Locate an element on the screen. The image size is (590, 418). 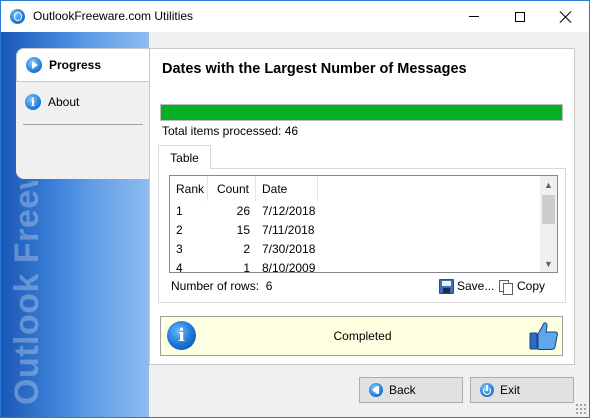
close-icon is located at coordinates (566, 17).